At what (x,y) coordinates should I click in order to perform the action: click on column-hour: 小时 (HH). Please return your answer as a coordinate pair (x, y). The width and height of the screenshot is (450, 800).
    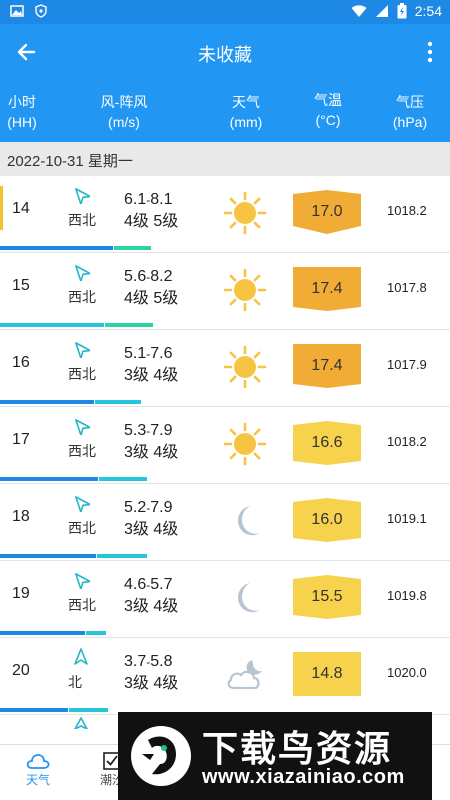
    Looking at the image, I should click on (22, 112).